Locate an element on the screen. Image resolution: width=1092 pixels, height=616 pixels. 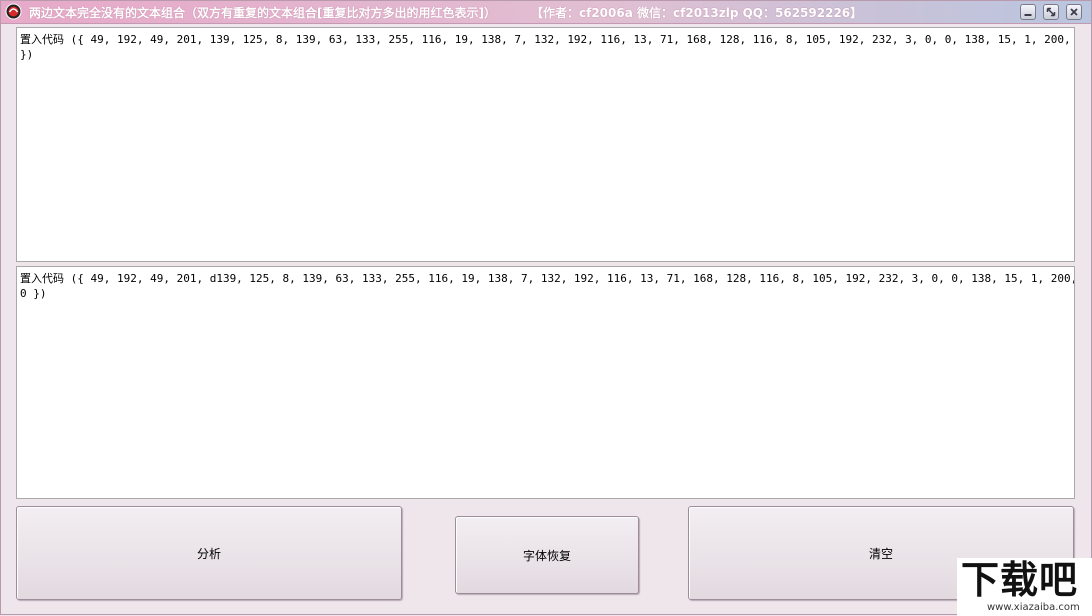
watermark: 下载吧 www.xiazaiba.com is located at coordinates (1024, 587).